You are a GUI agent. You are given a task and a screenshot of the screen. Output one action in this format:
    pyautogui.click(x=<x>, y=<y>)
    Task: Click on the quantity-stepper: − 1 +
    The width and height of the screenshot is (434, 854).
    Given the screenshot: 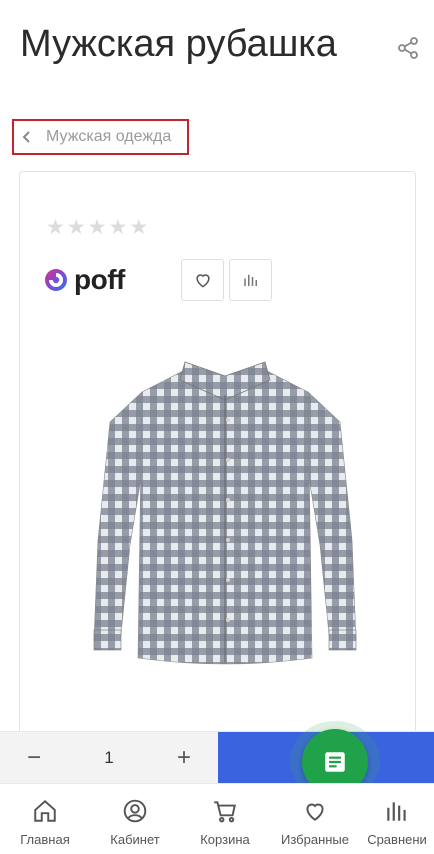 What is the action you would take?
    pyautogui.click(x=109, y=758)
    